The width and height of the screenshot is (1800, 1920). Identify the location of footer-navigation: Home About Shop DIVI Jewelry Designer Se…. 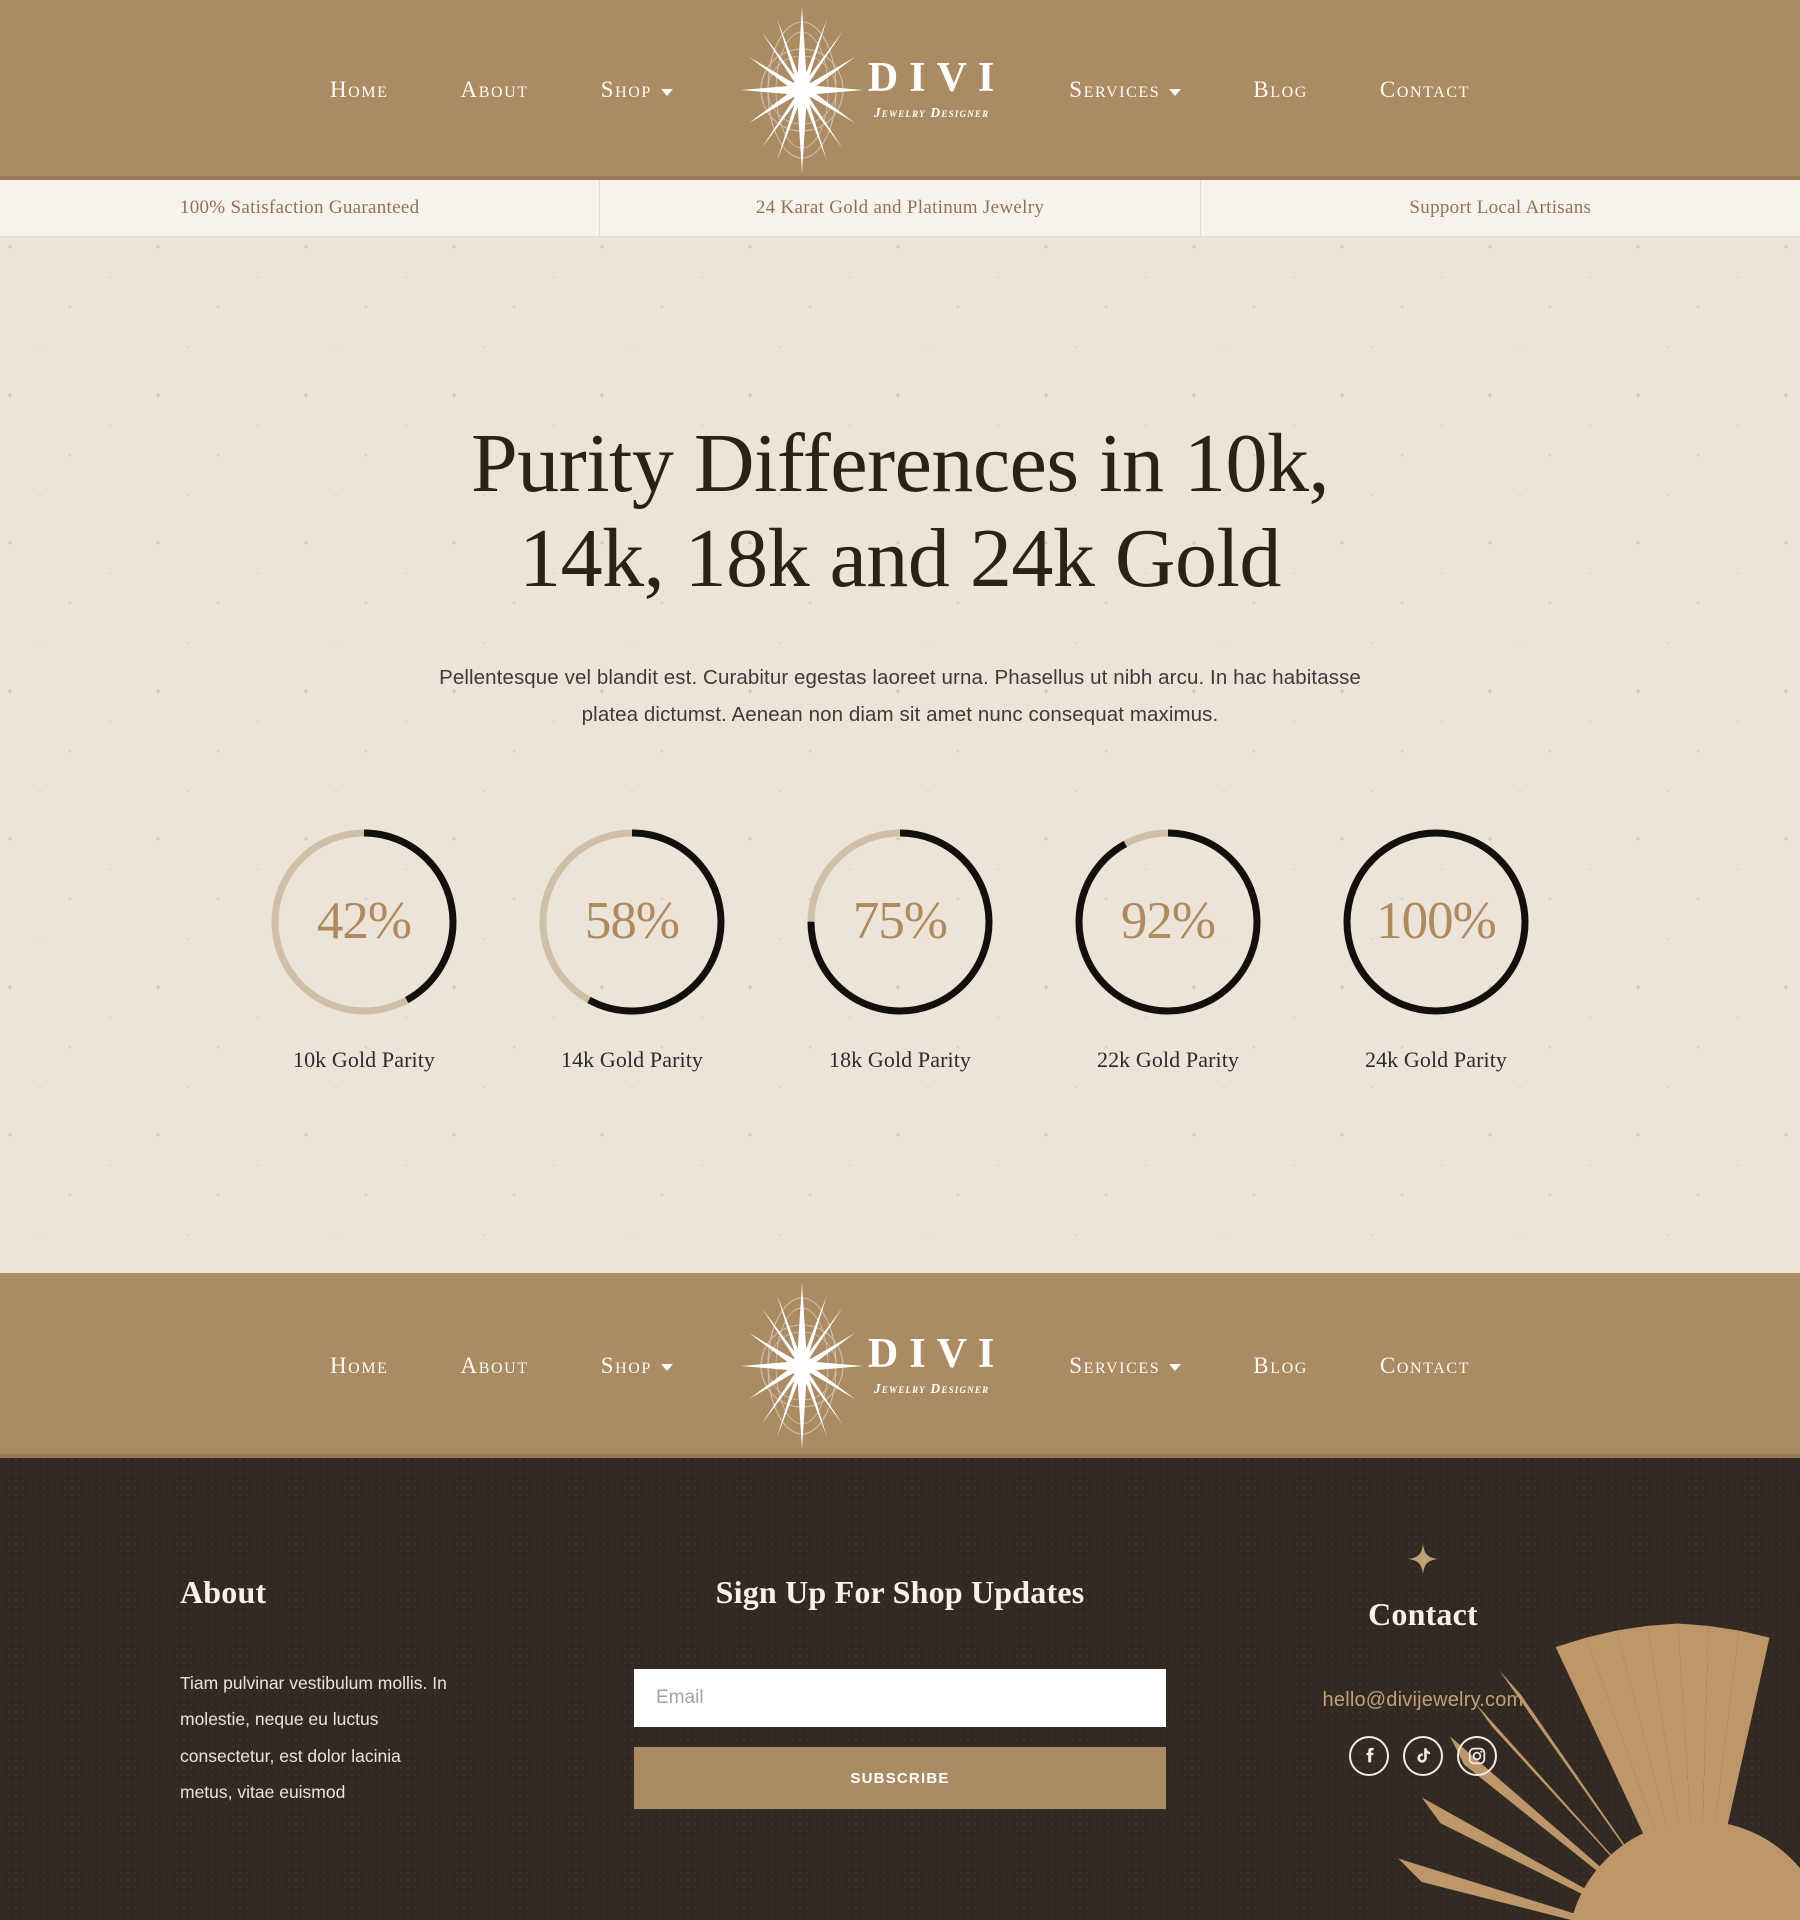
(900, 1366).